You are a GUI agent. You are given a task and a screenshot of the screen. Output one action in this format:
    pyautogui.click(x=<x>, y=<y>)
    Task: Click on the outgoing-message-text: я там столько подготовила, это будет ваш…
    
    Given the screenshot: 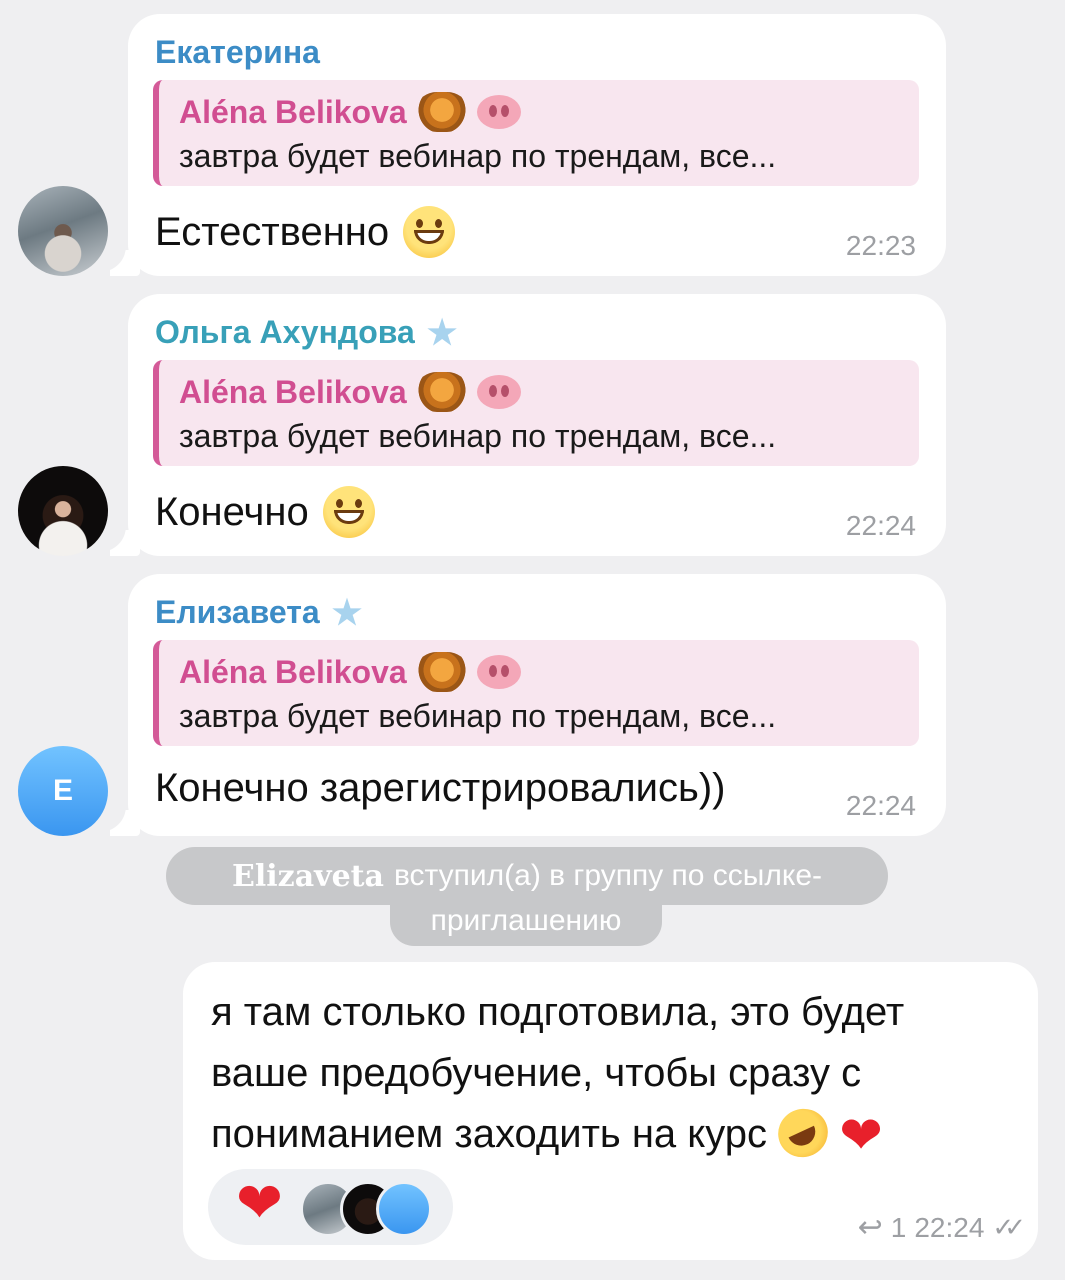 What is the action you would take?
    pyautogui.click(x=611, y=1074)
    